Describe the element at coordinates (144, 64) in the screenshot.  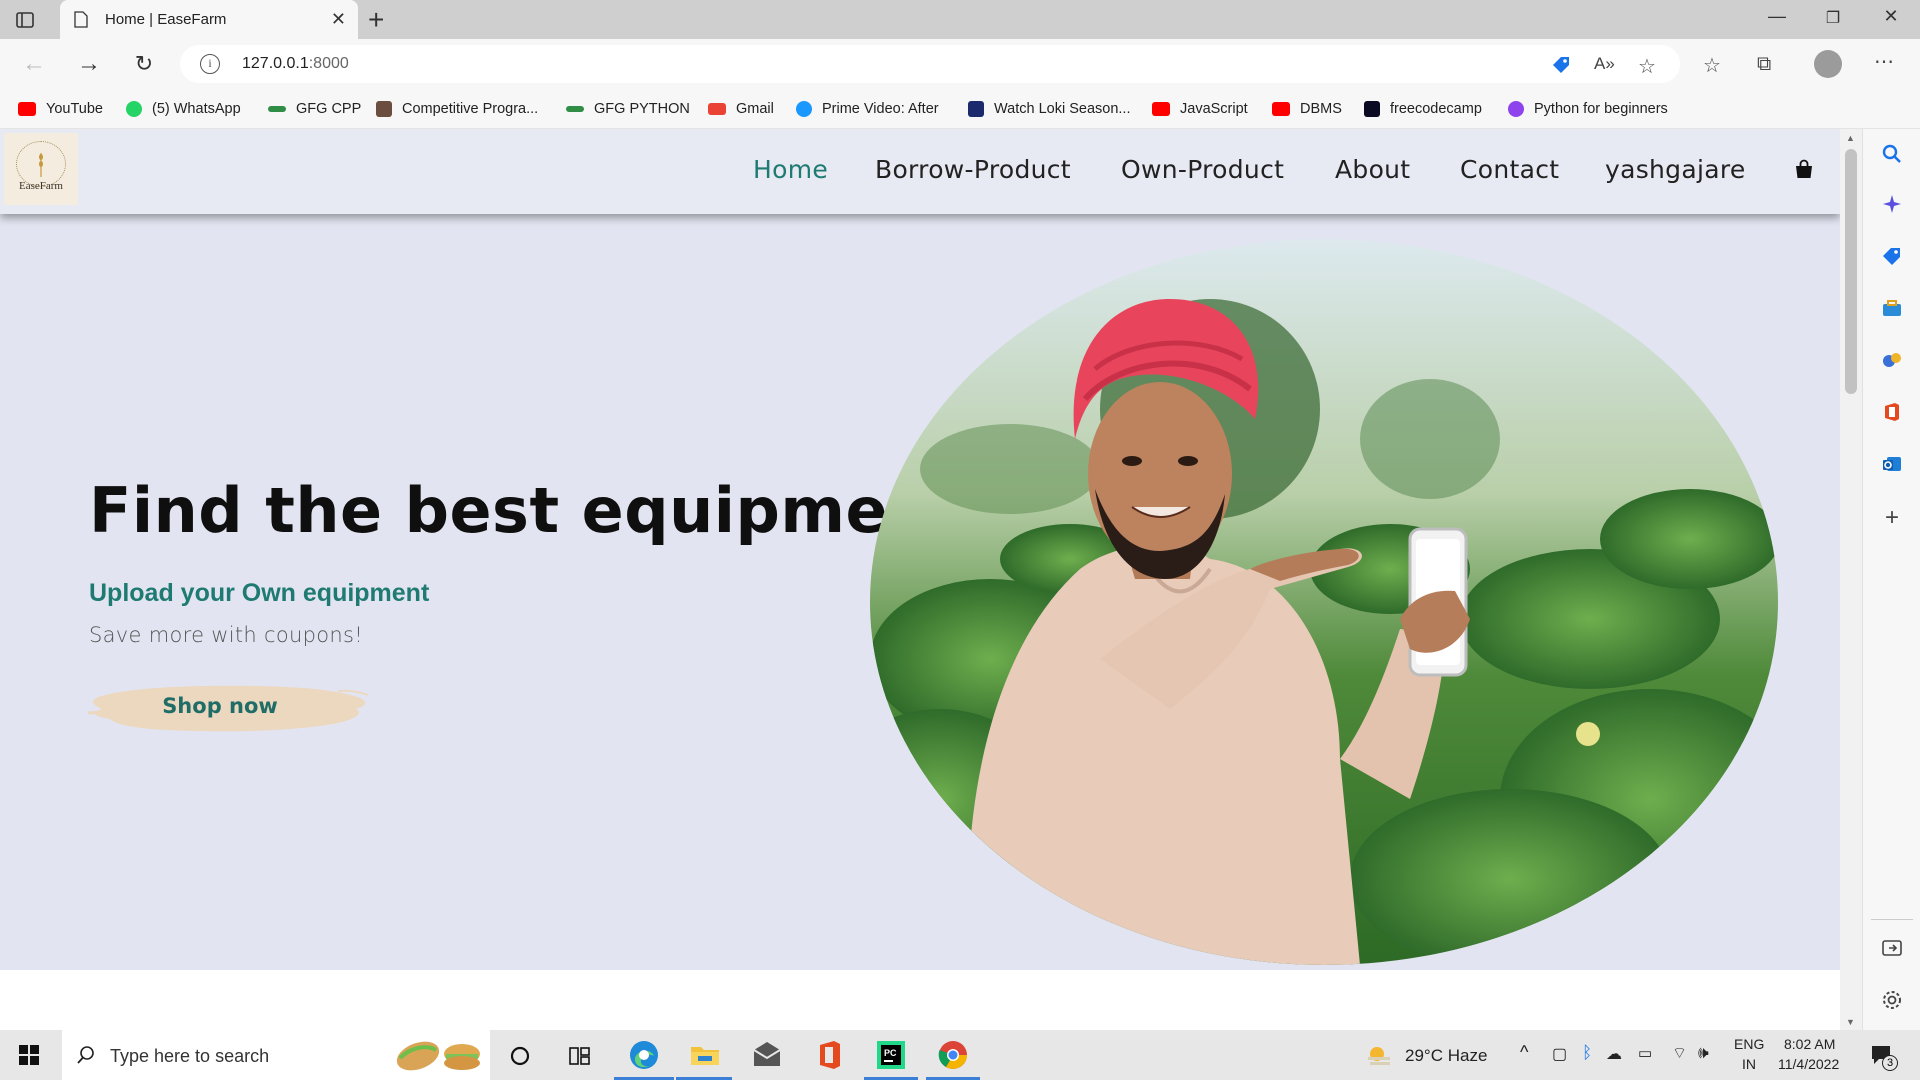
I see `refresh-button: ↻` at that location.